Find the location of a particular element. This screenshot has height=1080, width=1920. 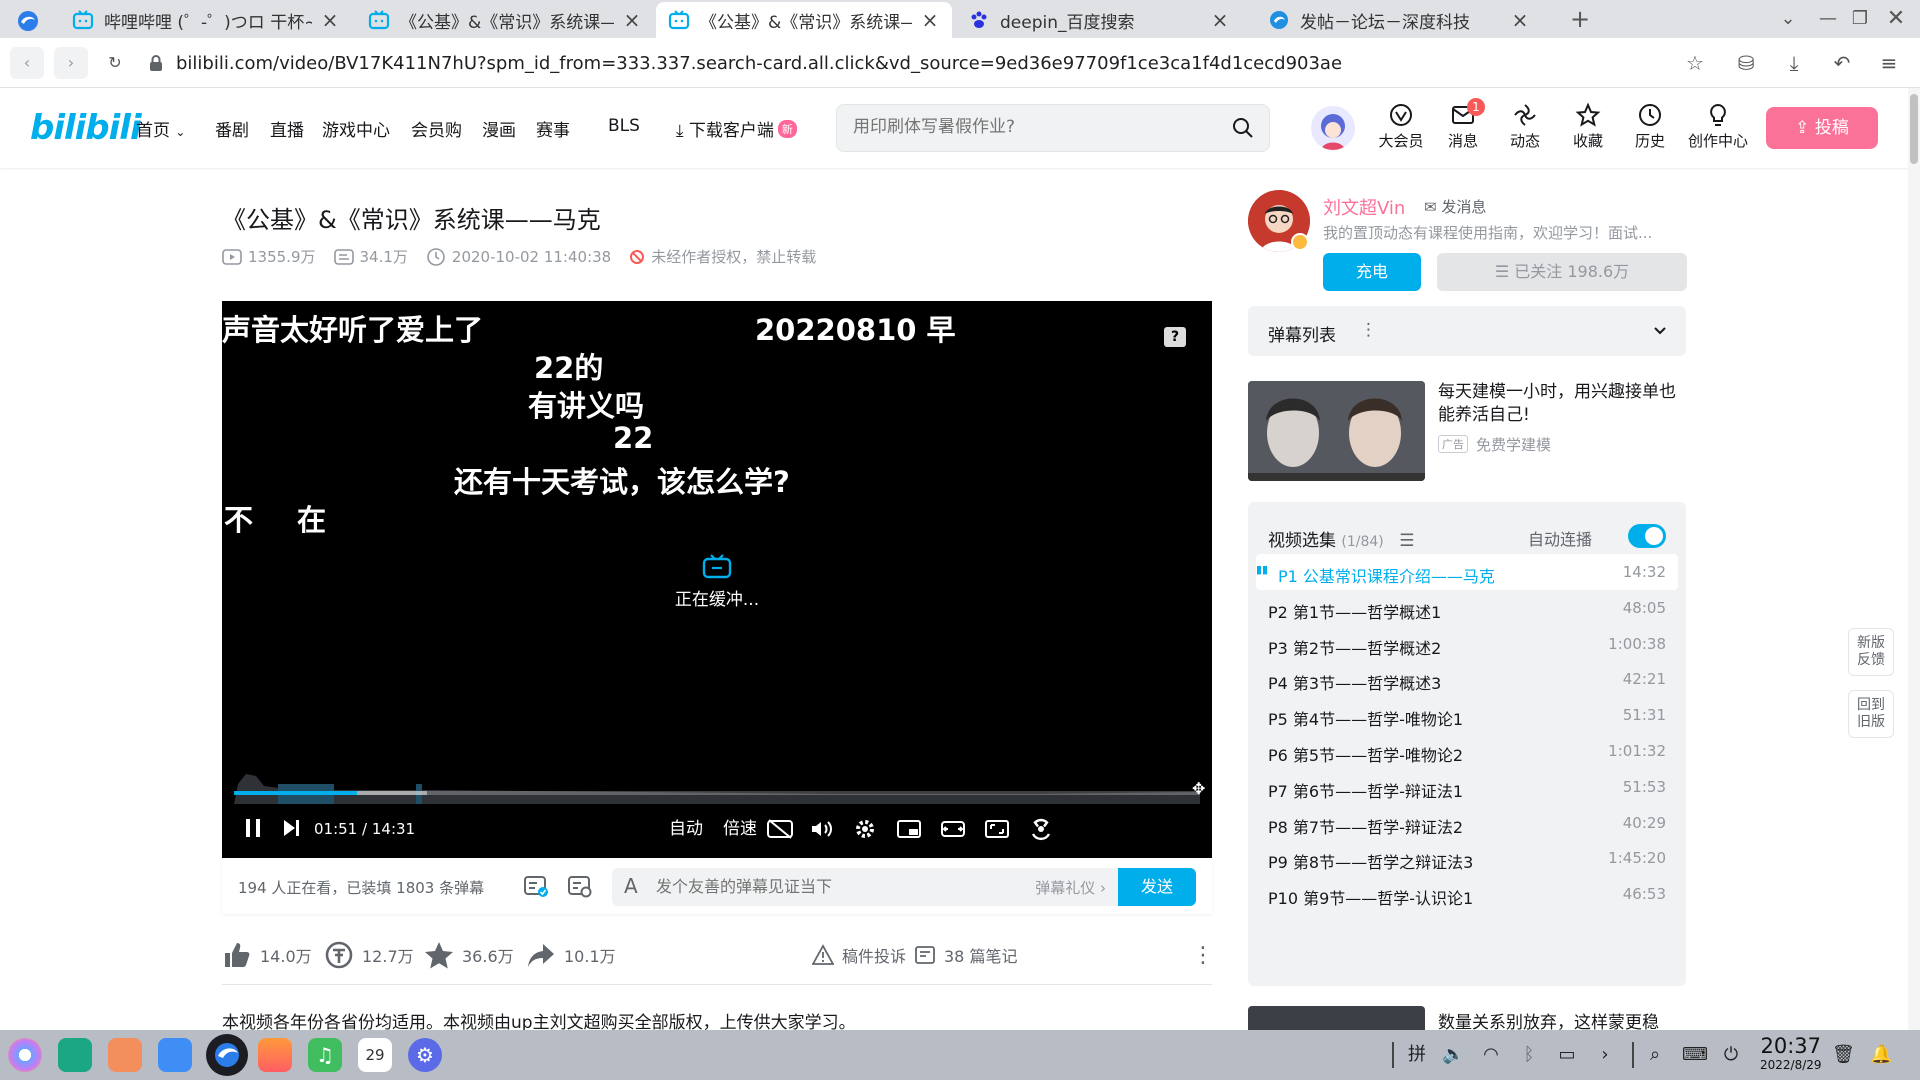

header-messages: 1 消息 is located at coordinates (1463, 124).